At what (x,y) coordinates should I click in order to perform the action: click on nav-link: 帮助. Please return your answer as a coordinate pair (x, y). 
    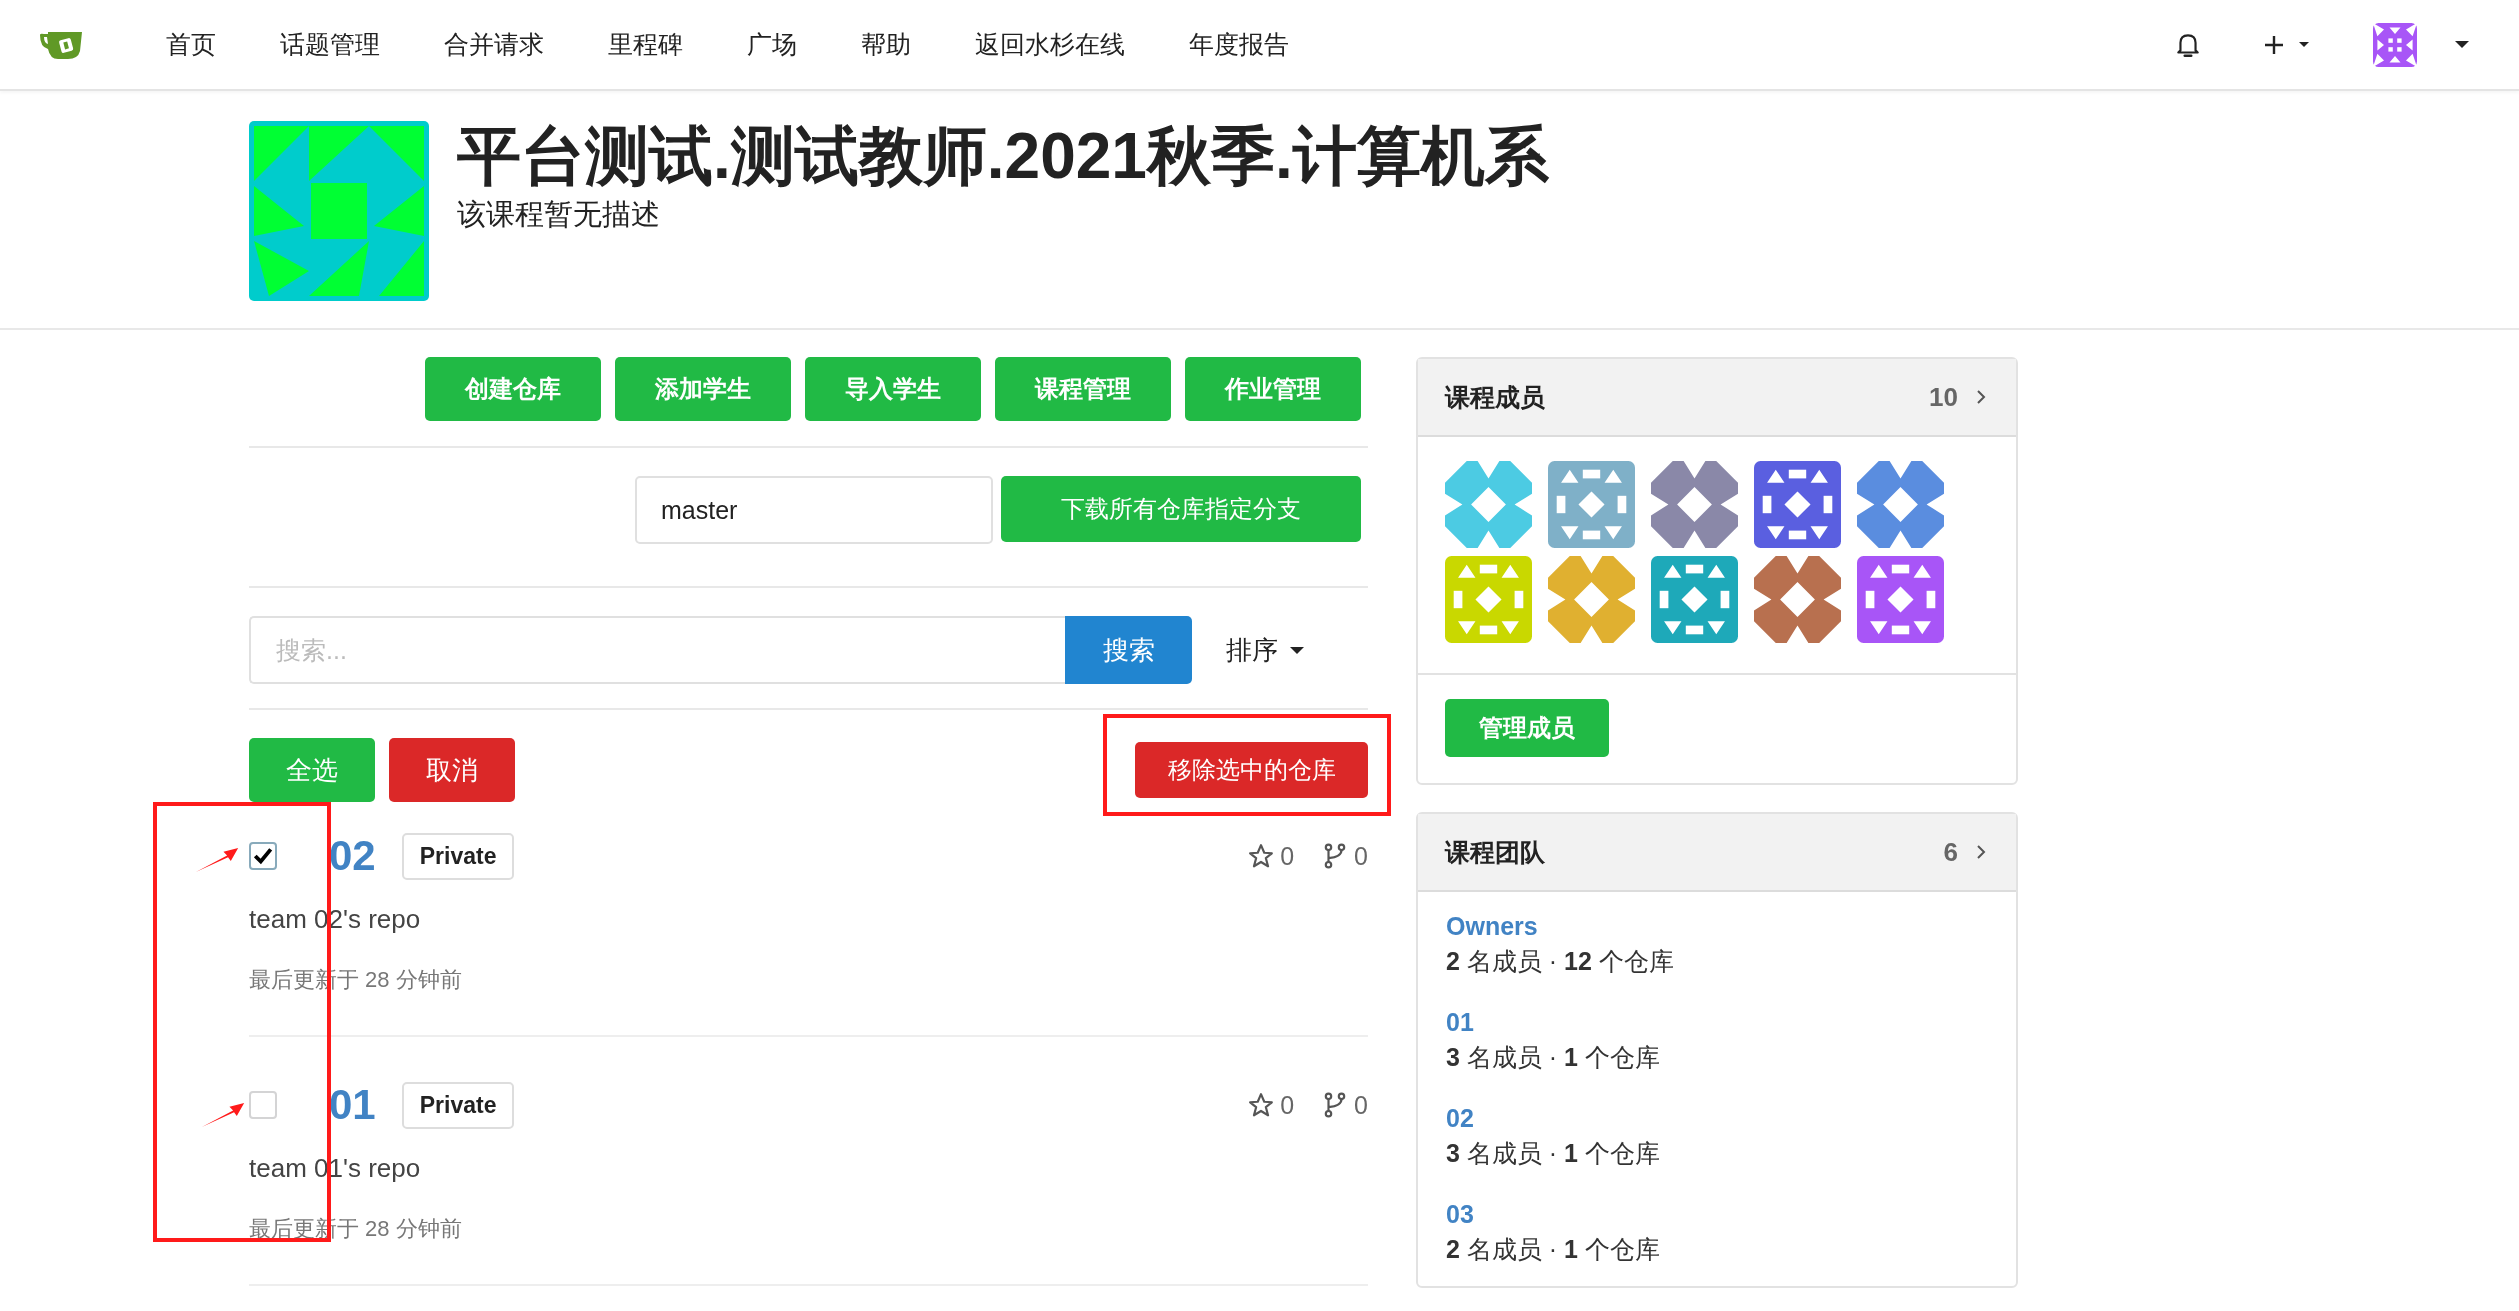
    Looking at the image, I should click on (886, 44).